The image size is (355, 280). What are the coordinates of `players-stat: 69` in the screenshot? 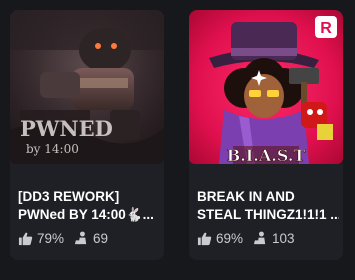 It's located at (91, 238).